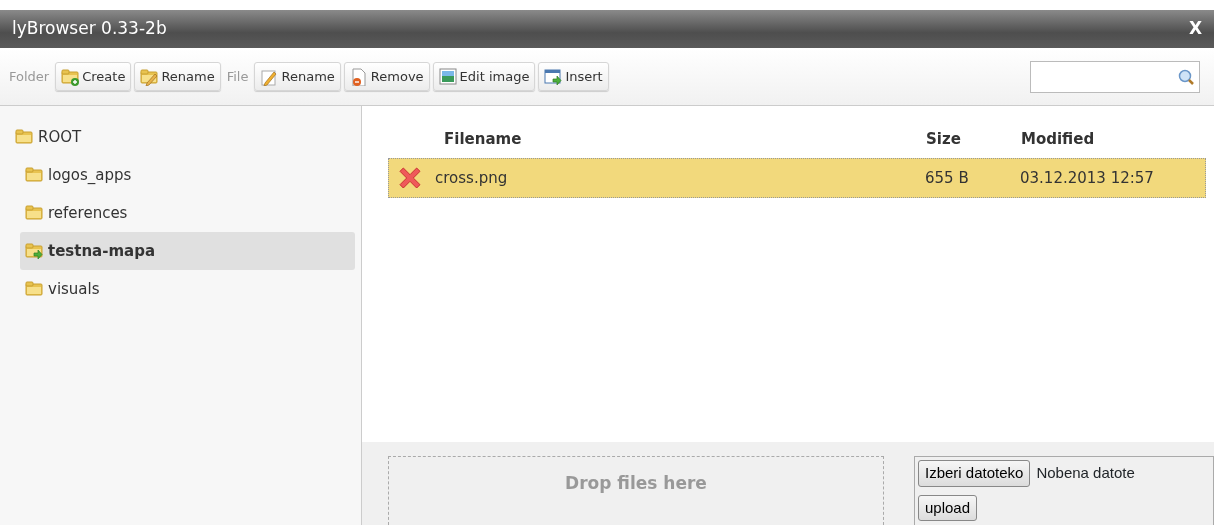 This screenshot has height=525, width=1214. Describe the element at coordinates (1195, 29) in the screenshot. I see `close-button: X` at that location.